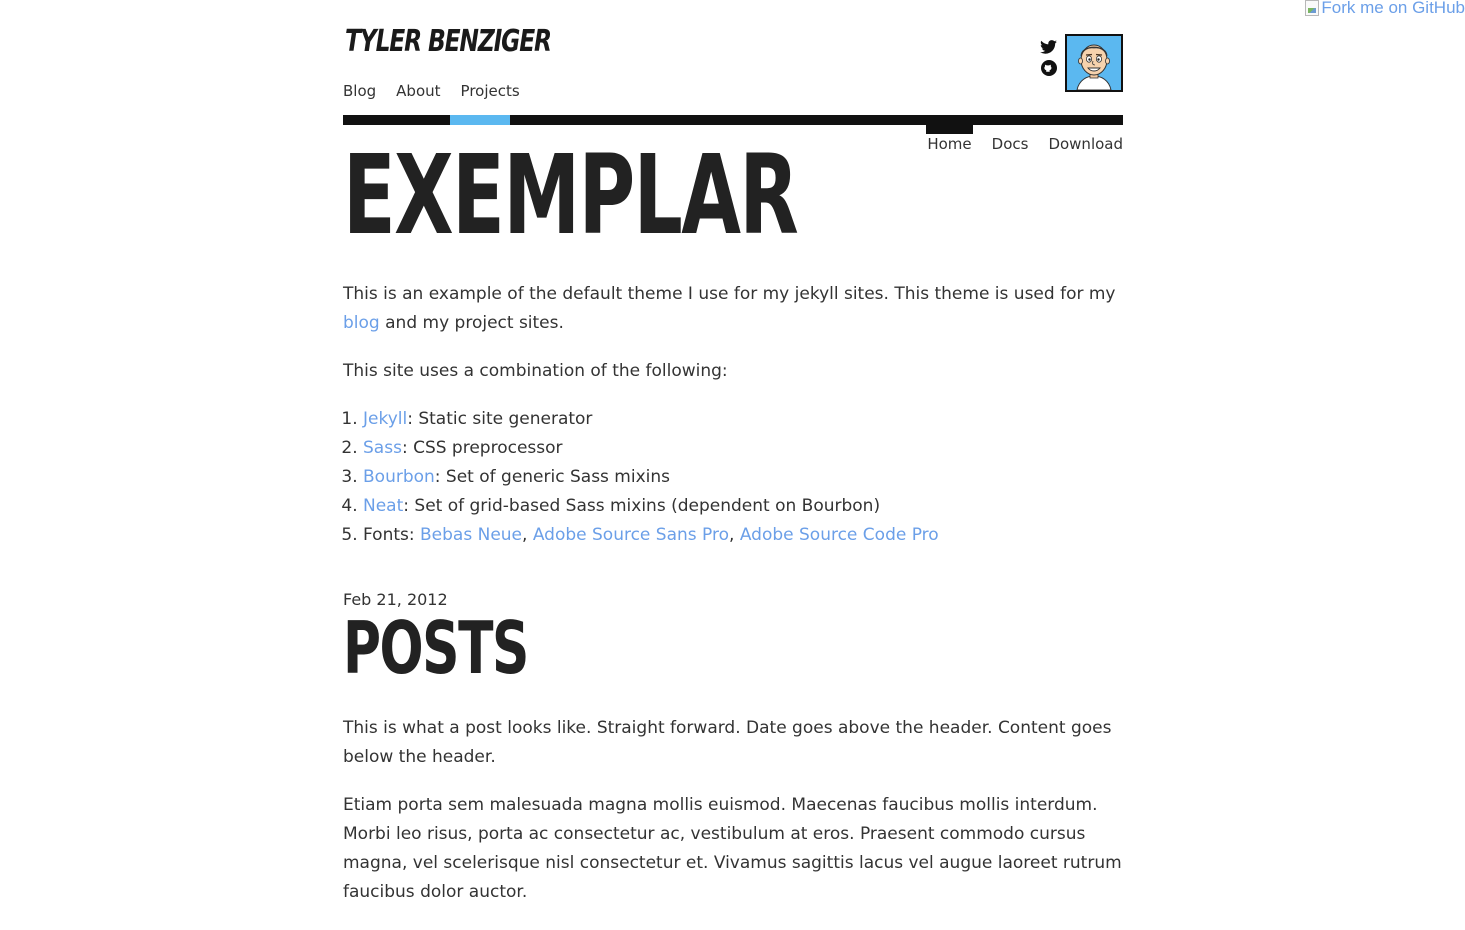 Image resolution: width=1465 pixels, height=930 pixels. What do you see at coordinates (441, 91) in the screenshot?
I see `main-nav: Blog About Projects` at bounding box center [441, 91].